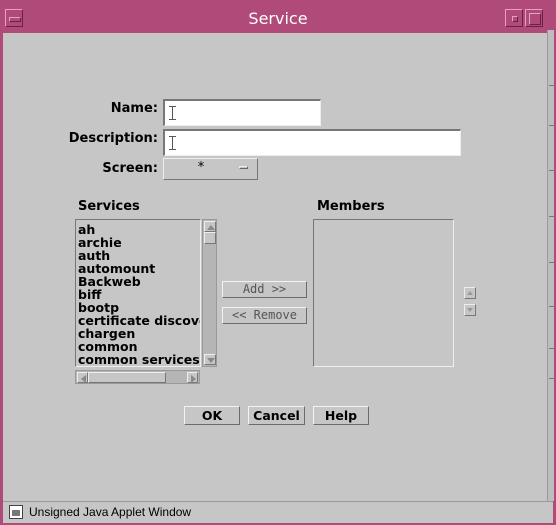  What do you see at coordinates (243, 167) in the screenshot?
I see `dropdown-indicator-icon` at bounding box center [243, 167].